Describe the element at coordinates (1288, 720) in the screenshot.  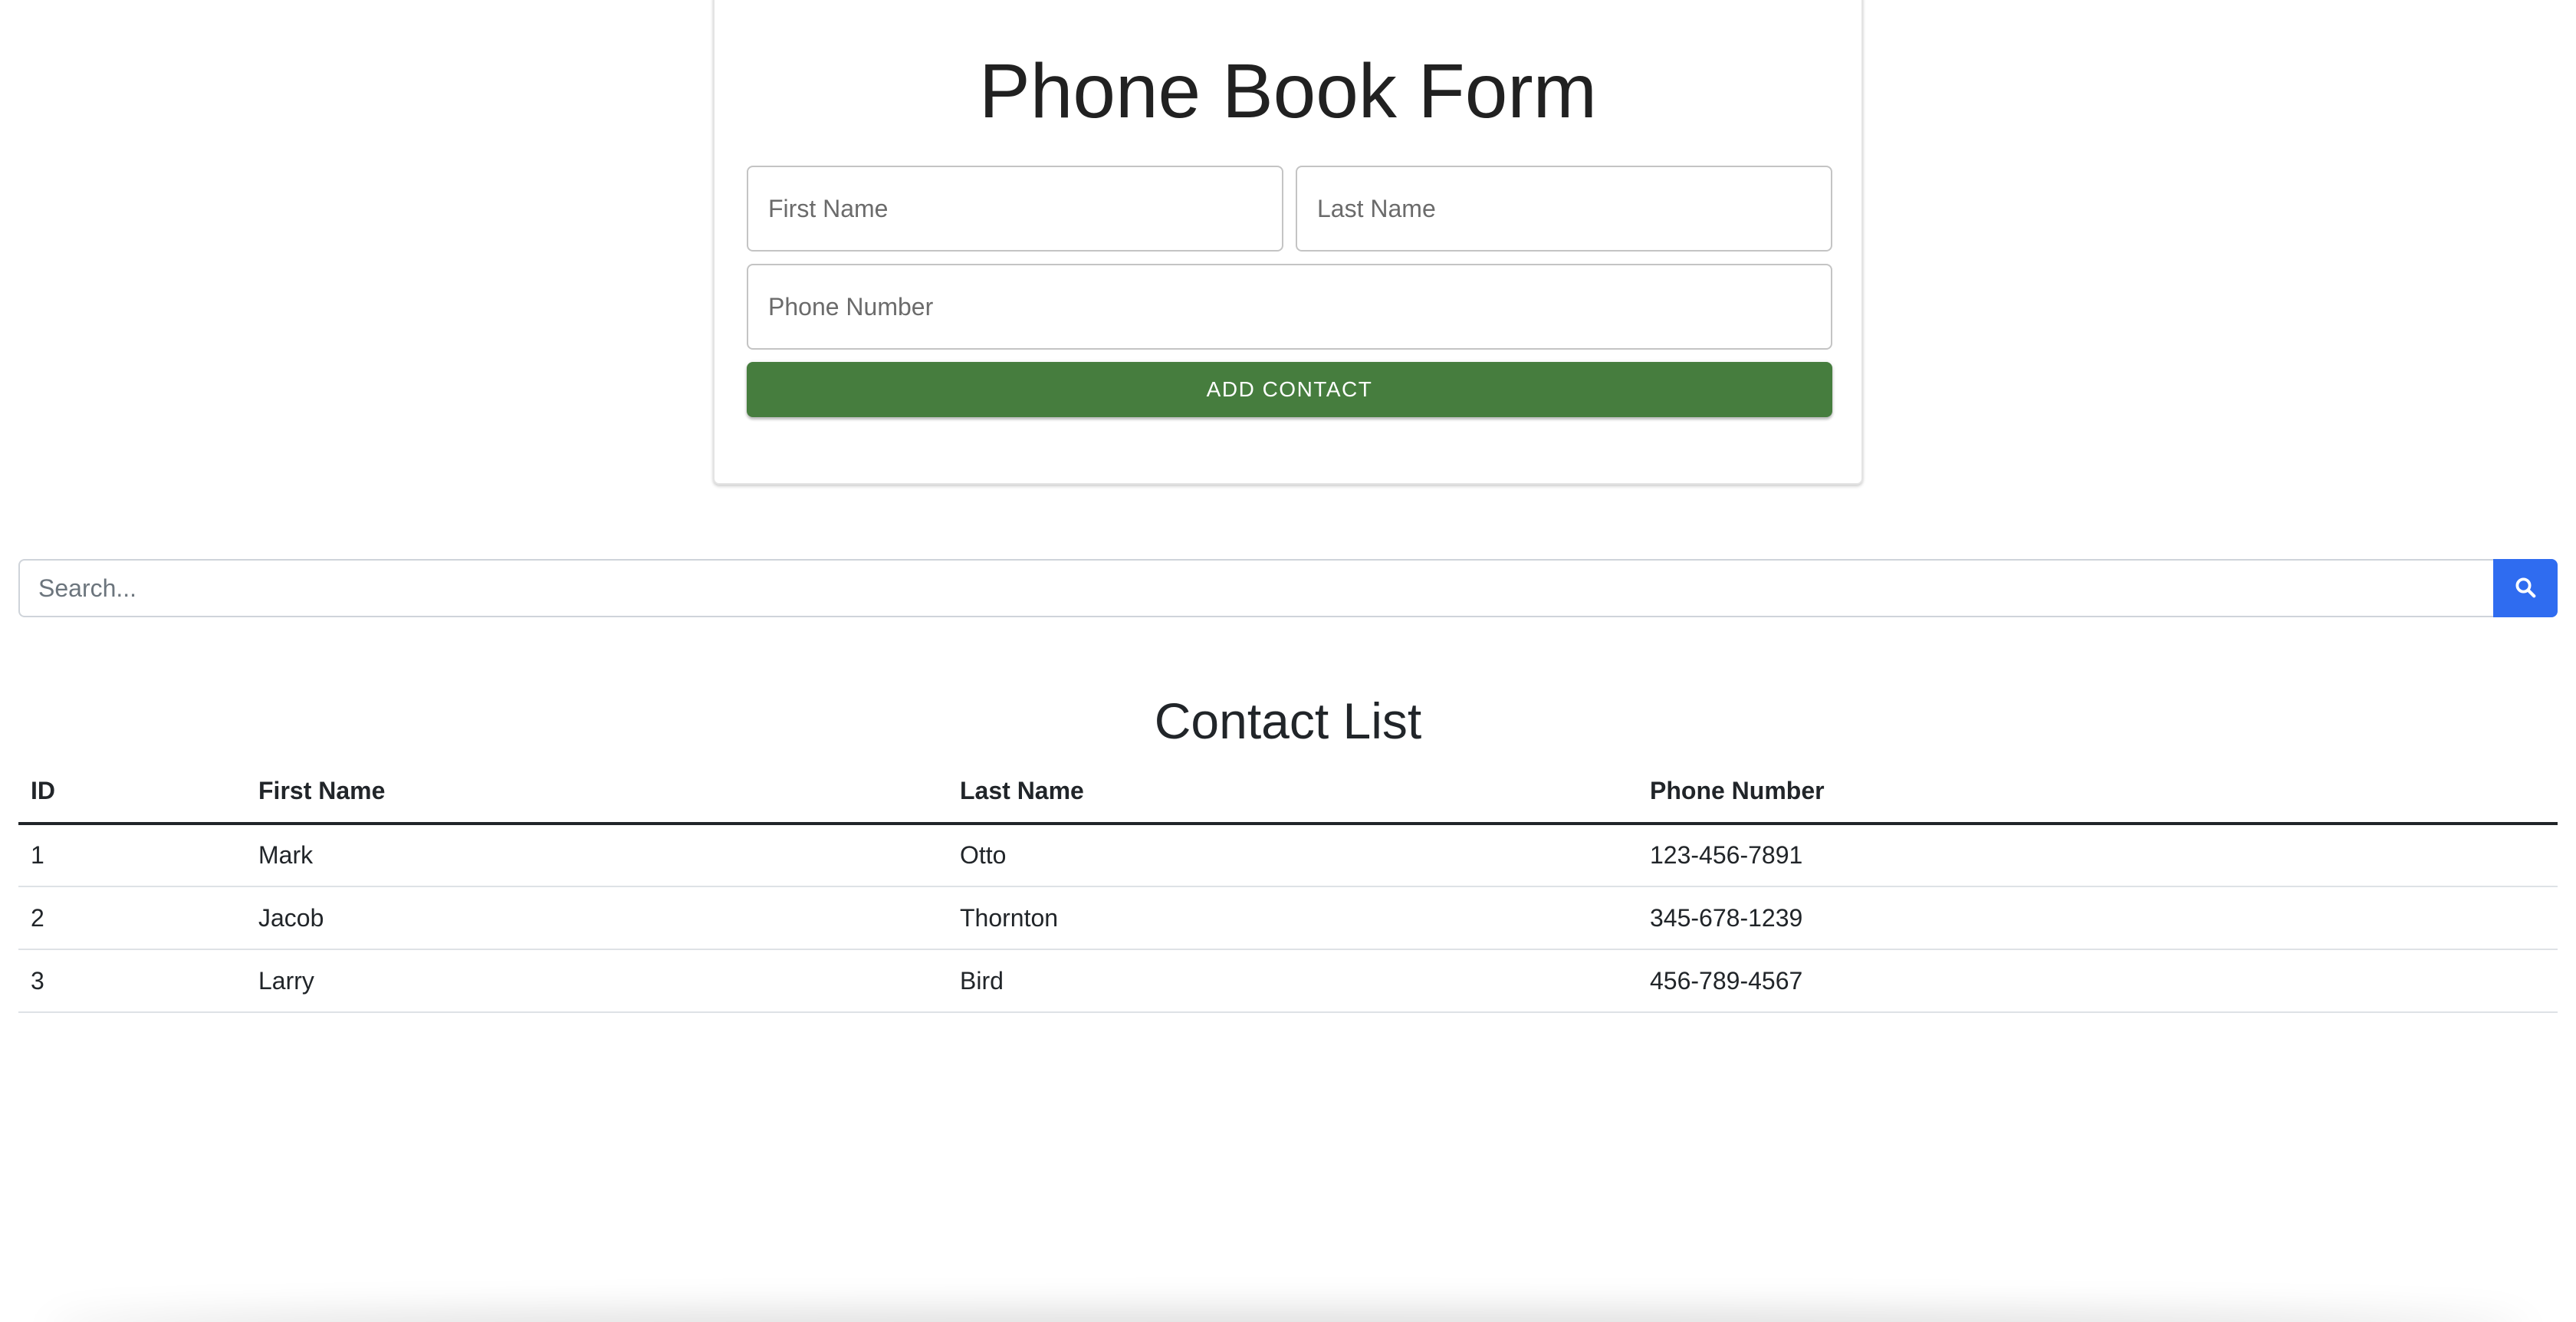
I see `contact-list-title: Contact List` at that location.